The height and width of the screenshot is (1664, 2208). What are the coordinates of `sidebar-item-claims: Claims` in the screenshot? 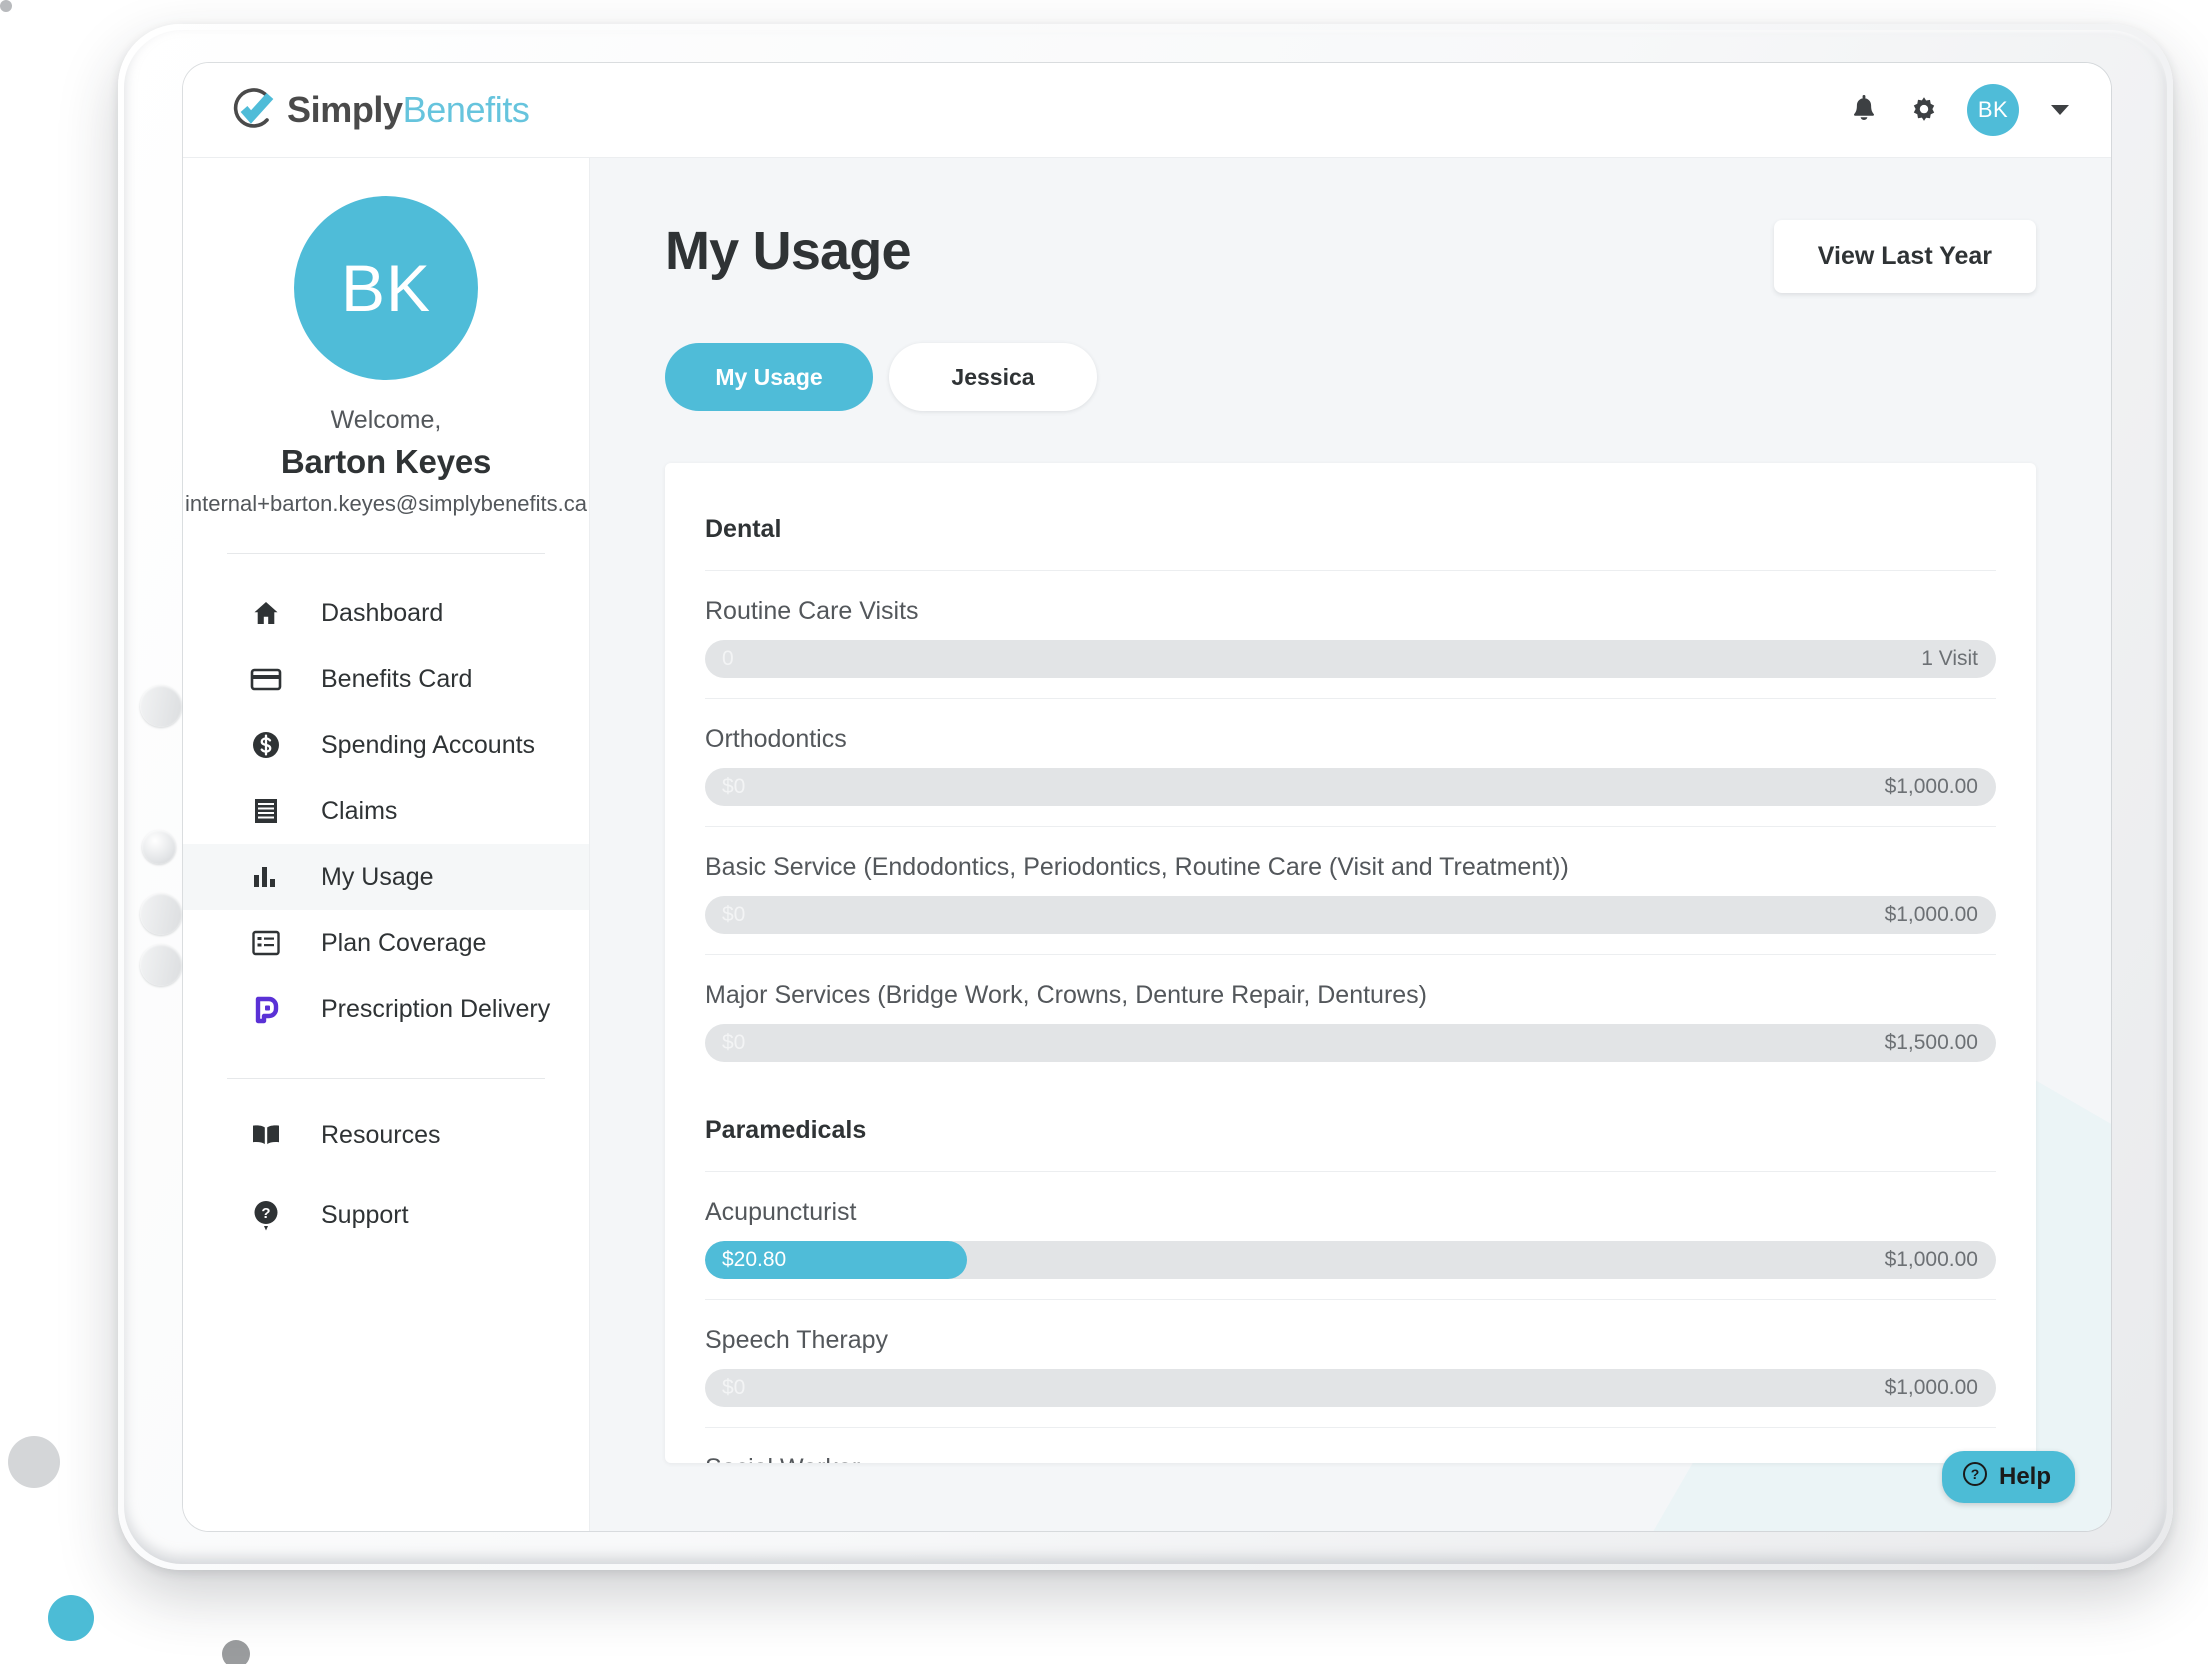 It's located at (386, 811).